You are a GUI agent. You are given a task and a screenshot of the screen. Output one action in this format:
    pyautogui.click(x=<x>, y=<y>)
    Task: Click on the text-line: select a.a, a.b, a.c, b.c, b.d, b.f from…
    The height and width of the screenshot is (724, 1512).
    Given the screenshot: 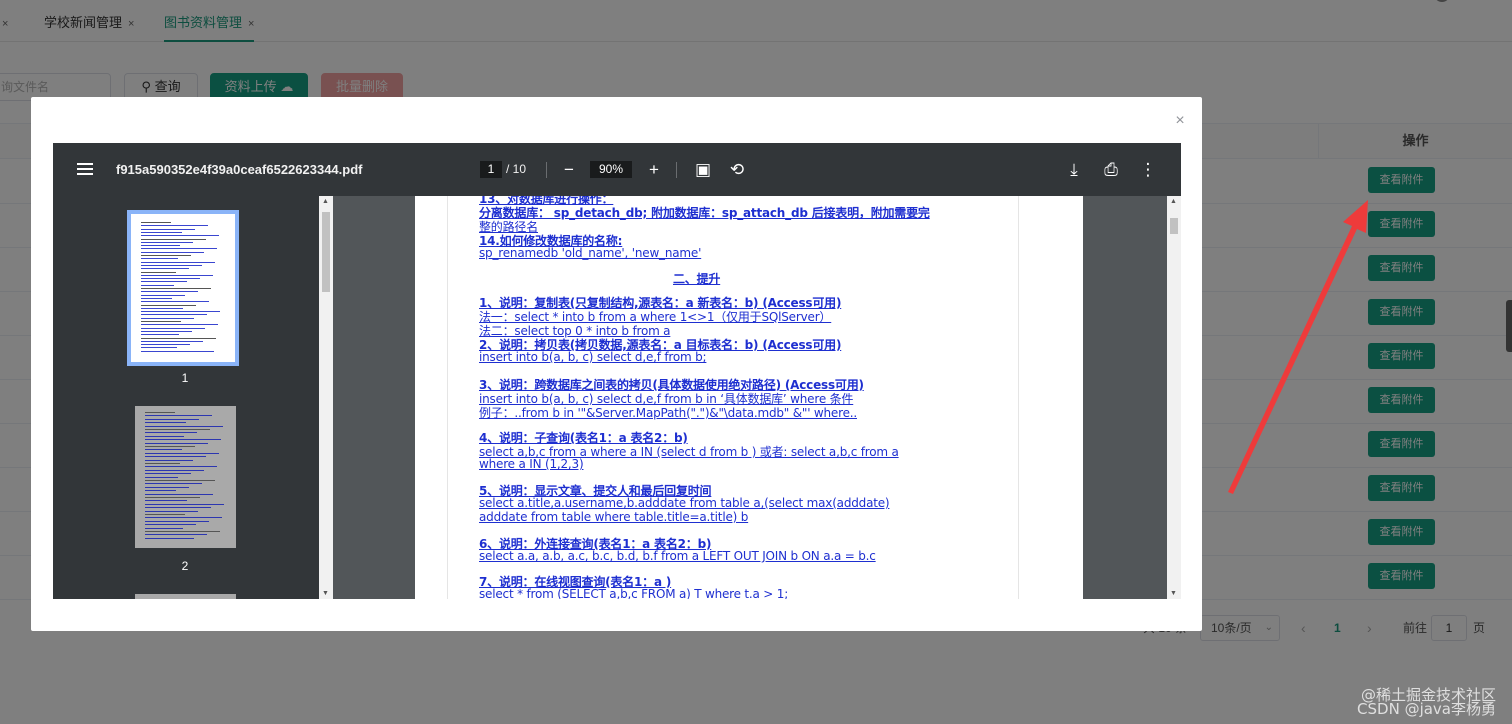 What is the action you would take?
    pyautogui.click(x=677, y=556)
    